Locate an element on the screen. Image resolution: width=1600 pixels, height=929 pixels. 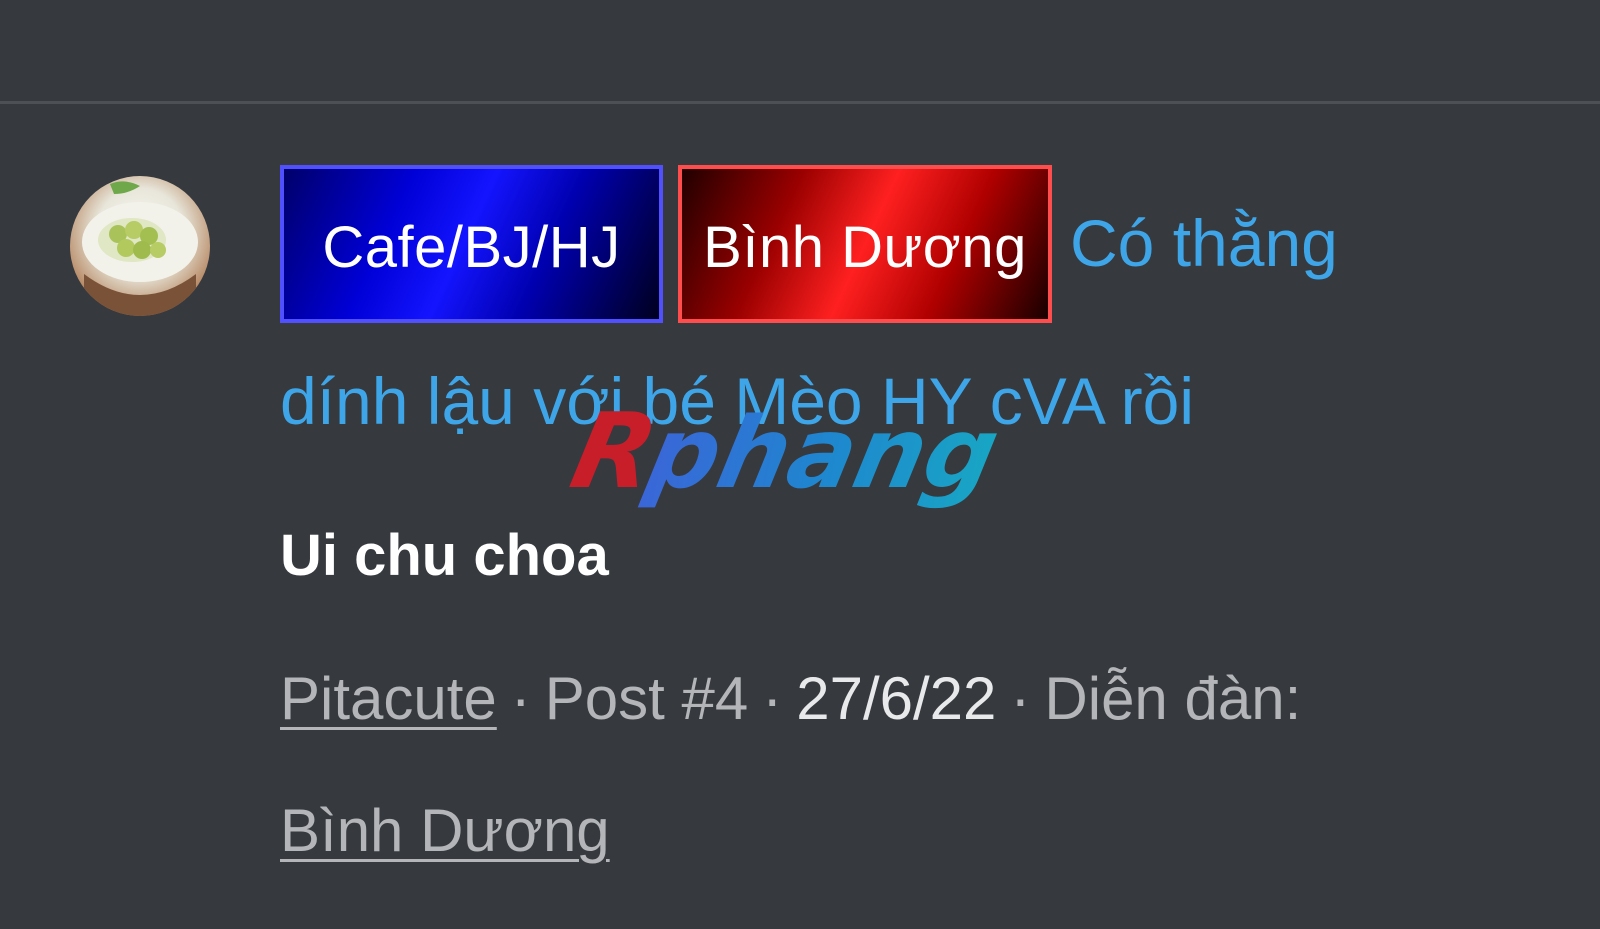
watermark-logo: R phang is located at coordinates (785, 452).